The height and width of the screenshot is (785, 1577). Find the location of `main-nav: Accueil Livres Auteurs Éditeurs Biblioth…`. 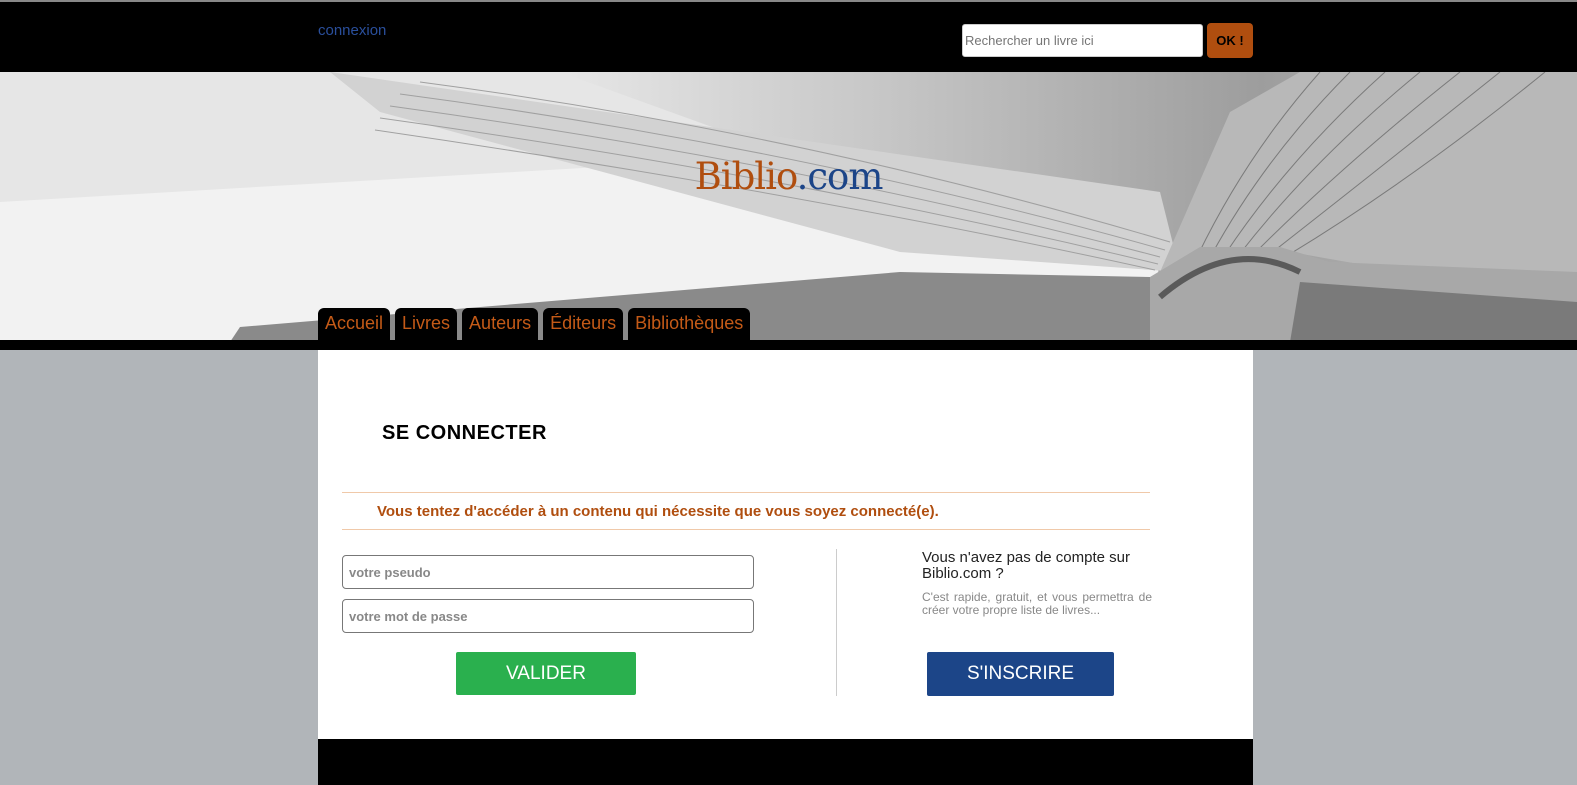

main-nav: Accueil Livres Auteurs Éditeurs Biblioth… is located at coordinates (534, 325).